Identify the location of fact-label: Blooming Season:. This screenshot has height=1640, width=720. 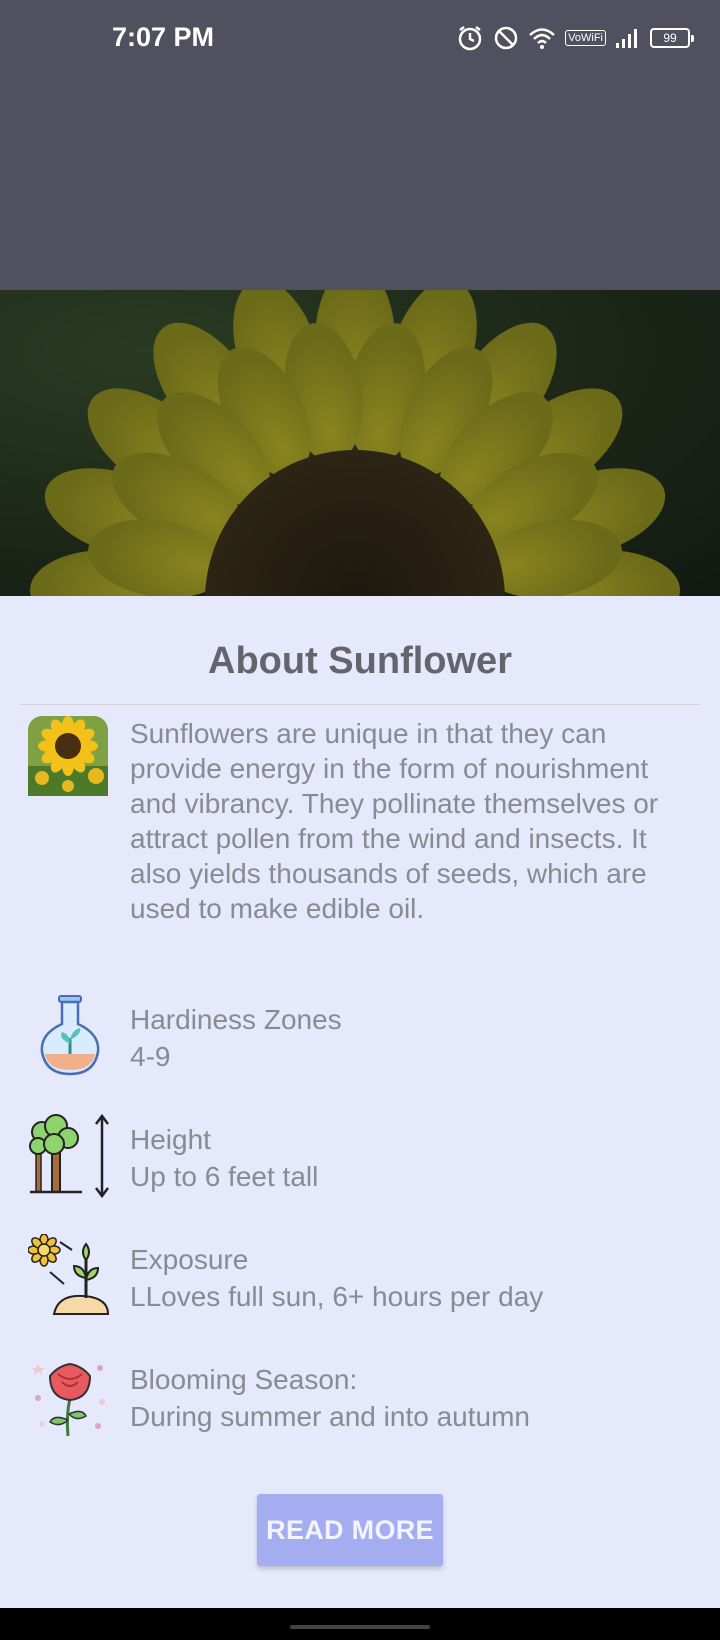
(244, 1379).